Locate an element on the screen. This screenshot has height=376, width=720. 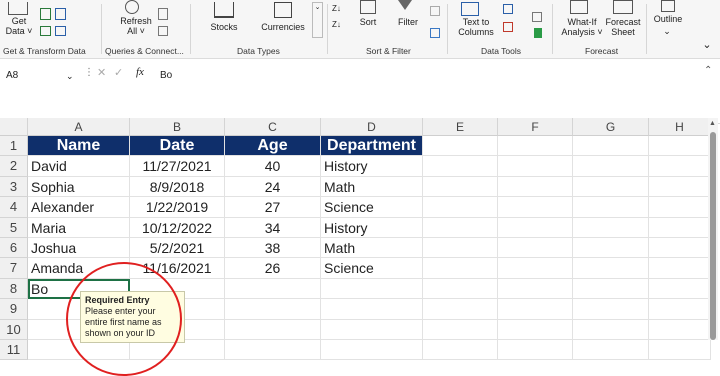
cell-f8 is located at coordinates (535, 289).